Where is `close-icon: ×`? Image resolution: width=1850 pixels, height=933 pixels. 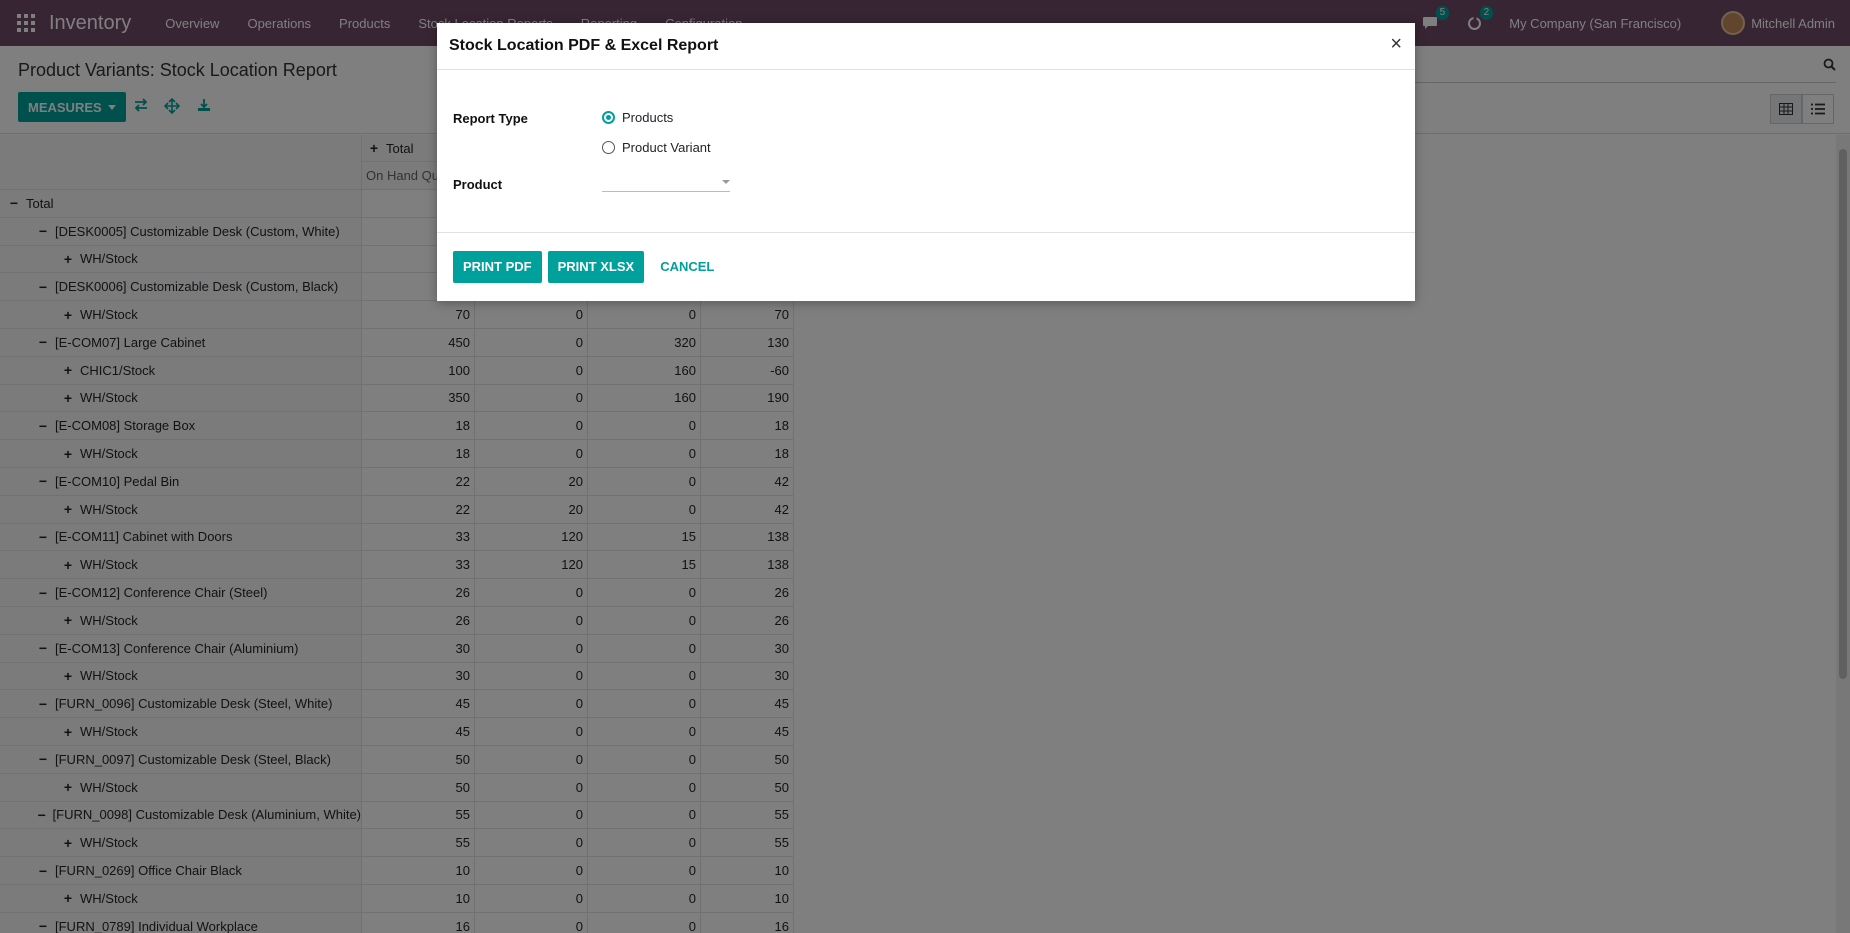
close-icon: × is located at coordinates (1396, 44).